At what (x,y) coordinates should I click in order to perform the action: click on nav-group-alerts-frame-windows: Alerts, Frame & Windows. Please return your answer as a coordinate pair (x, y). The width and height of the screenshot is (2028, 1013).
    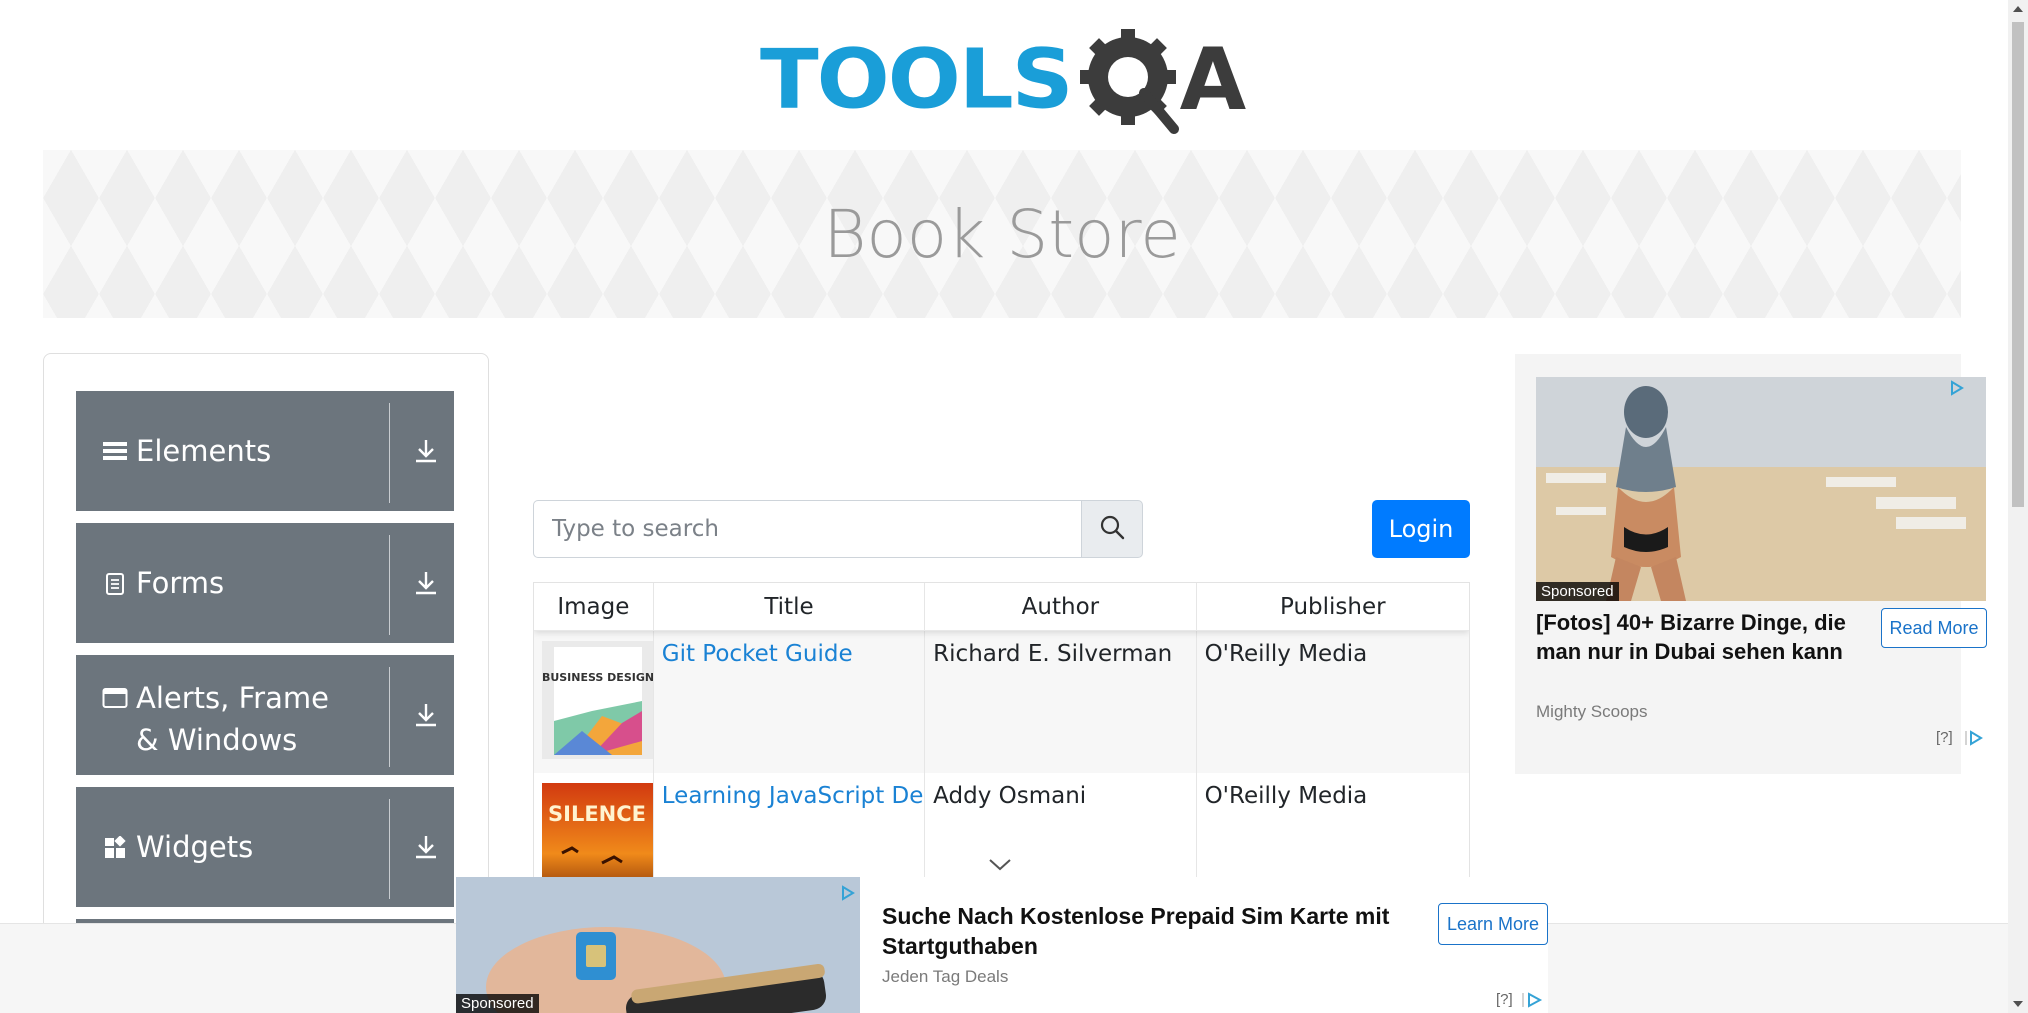
    Looking at the image, I should click on (265, 715).